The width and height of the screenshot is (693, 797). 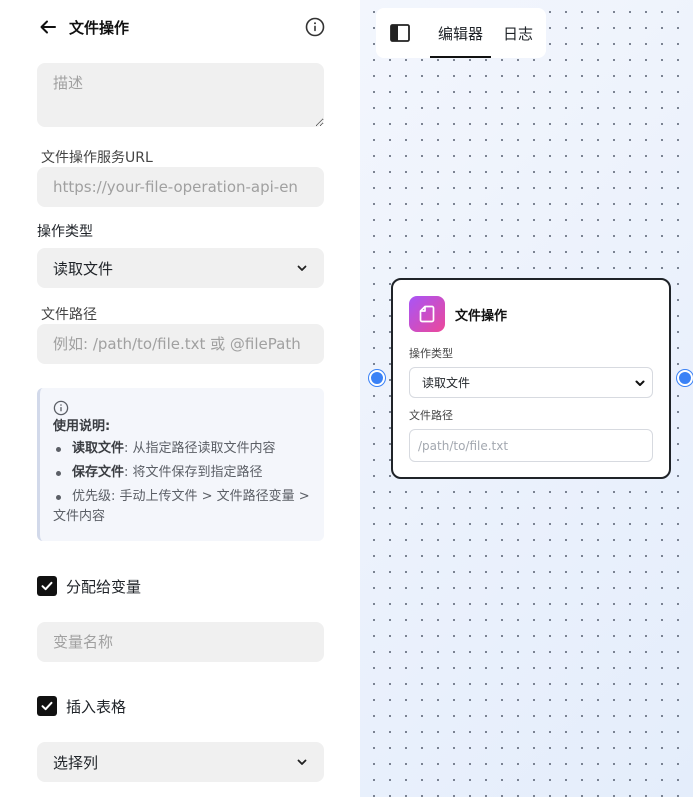 I want to click on file-path-input, so click(x=180, y=344).